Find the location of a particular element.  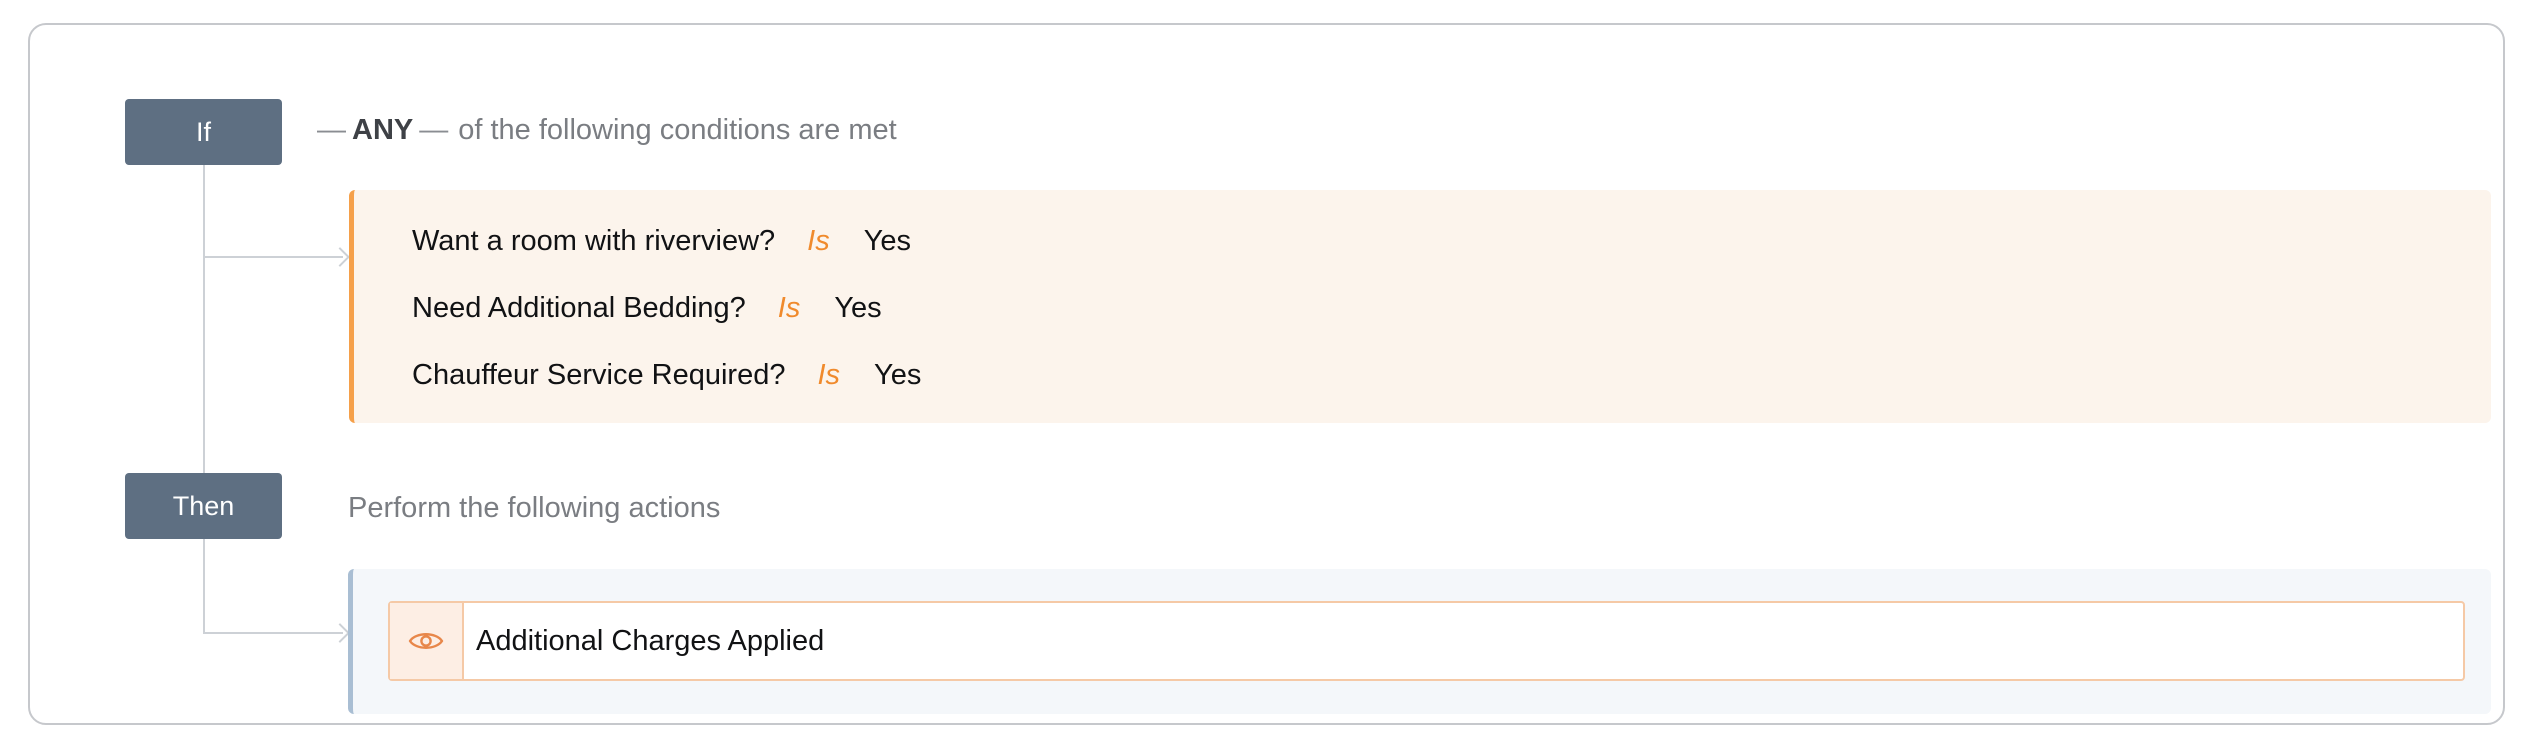

action-label: Additional Charges Applied is located at coordinates (650, 640).